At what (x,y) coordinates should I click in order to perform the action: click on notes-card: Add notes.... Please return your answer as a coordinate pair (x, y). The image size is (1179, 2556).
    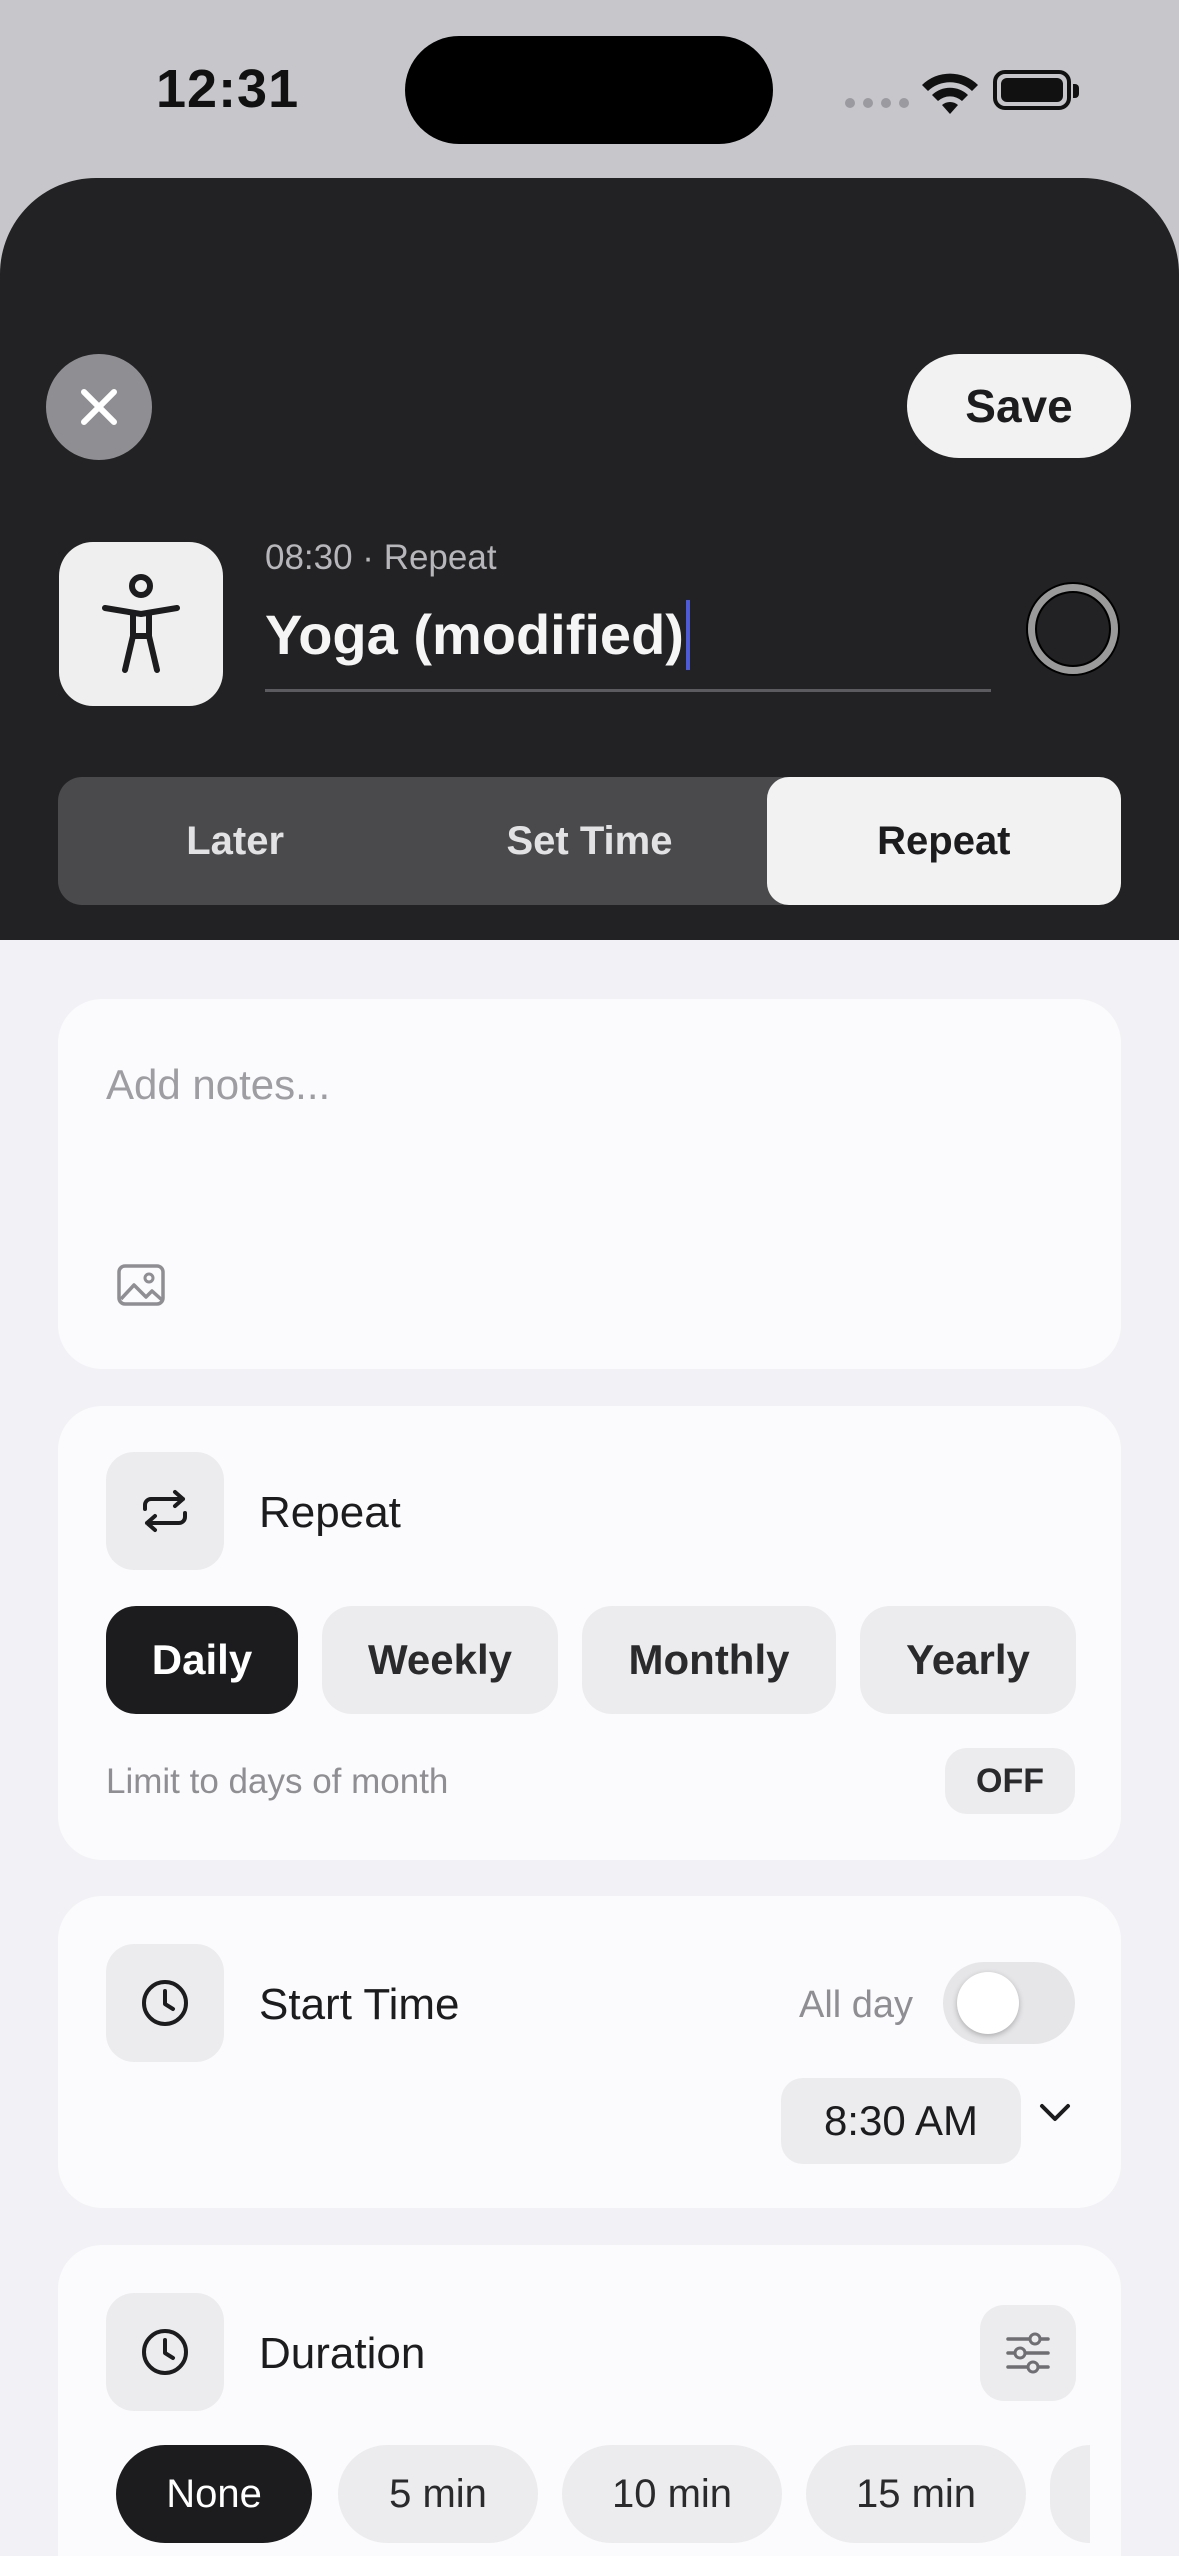
    Looking at the image, I should click on (589, 1184).